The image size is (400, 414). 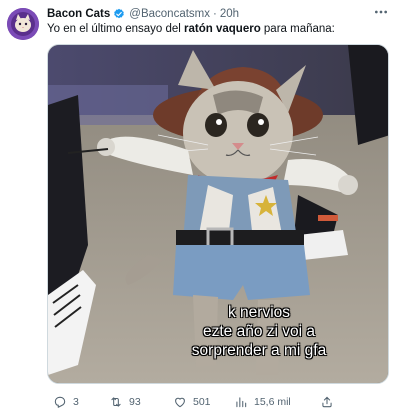 I want to click on like-button: 501, so click(x=192, y=402).